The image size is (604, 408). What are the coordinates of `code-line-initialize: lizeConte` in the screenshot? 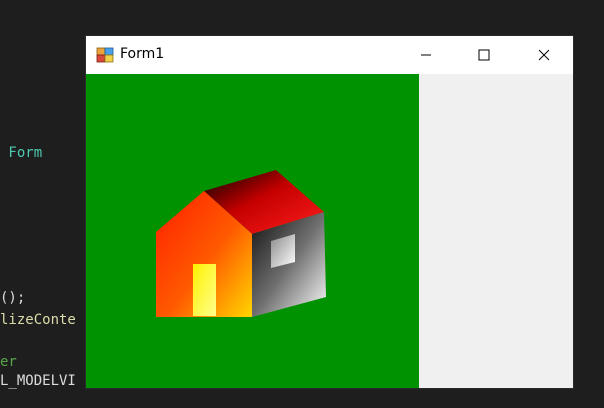 It's located at (38, 320).